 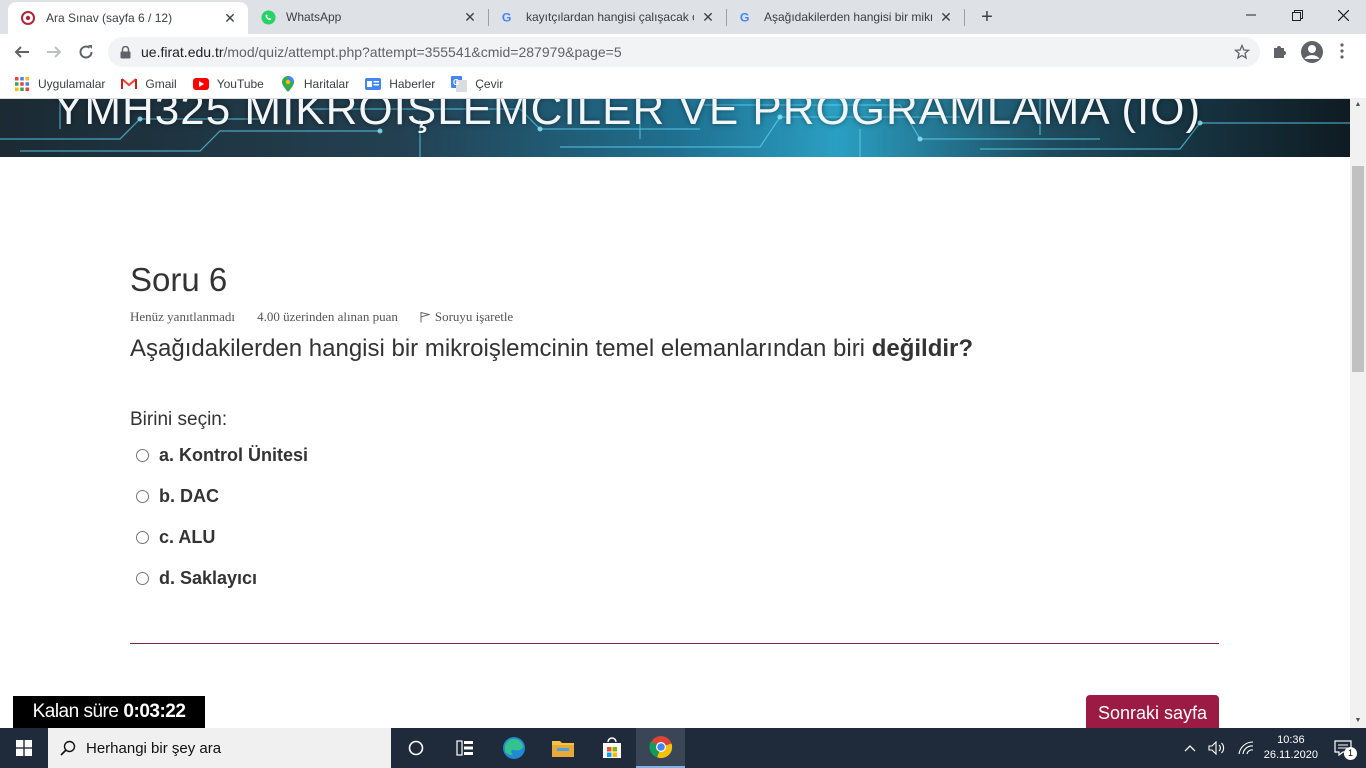 I want to click on answer-option-d: d. Saklayıcı, so click(x=196, y=578).